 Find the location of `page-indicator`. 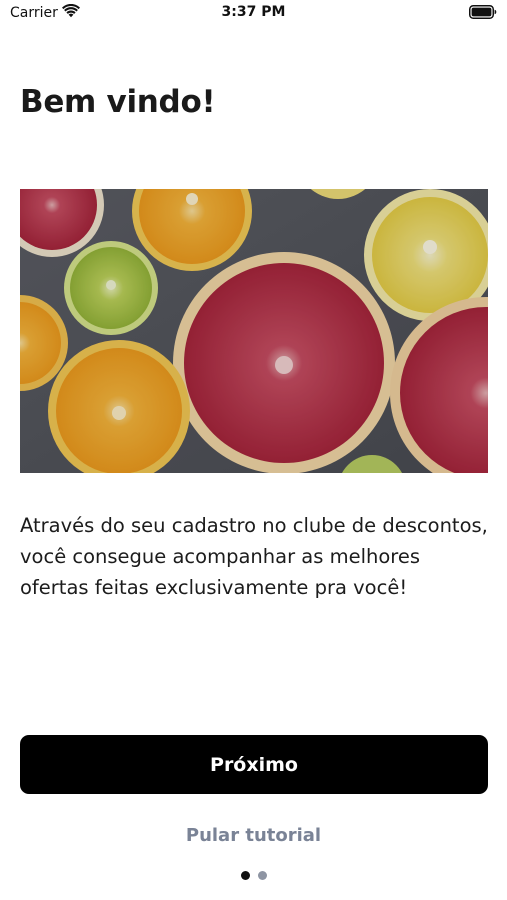

page-indicator is located at coordinates (253, 875).